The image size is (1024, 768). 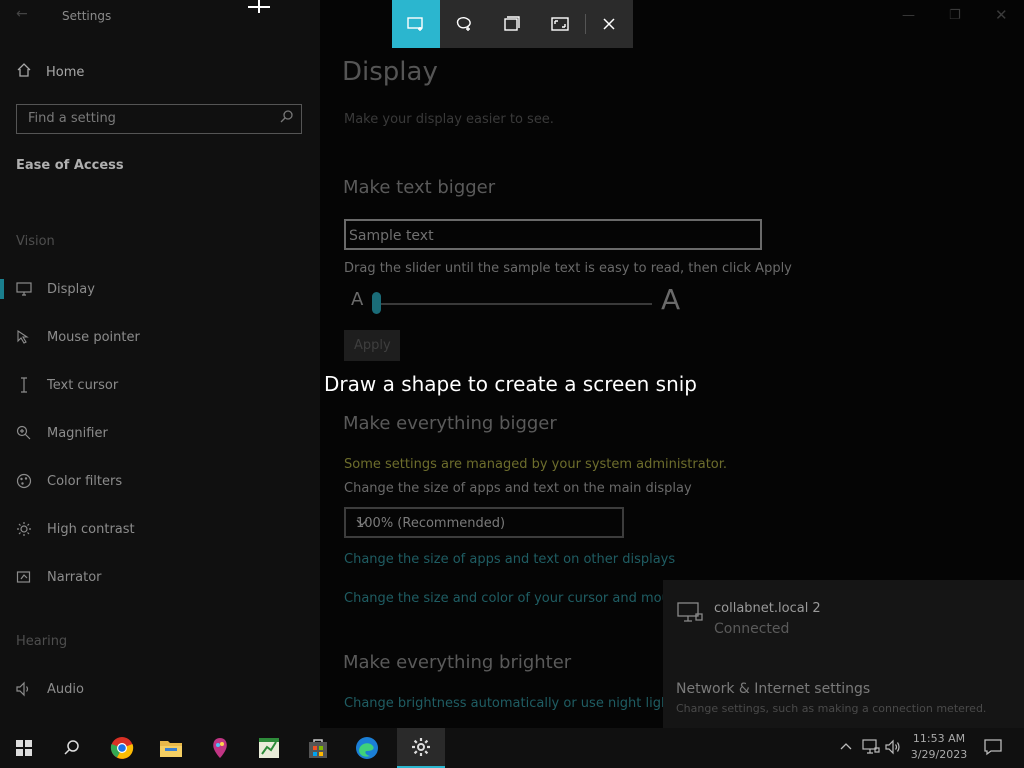 I want to click on close-icon, so click(x=609, y=24).